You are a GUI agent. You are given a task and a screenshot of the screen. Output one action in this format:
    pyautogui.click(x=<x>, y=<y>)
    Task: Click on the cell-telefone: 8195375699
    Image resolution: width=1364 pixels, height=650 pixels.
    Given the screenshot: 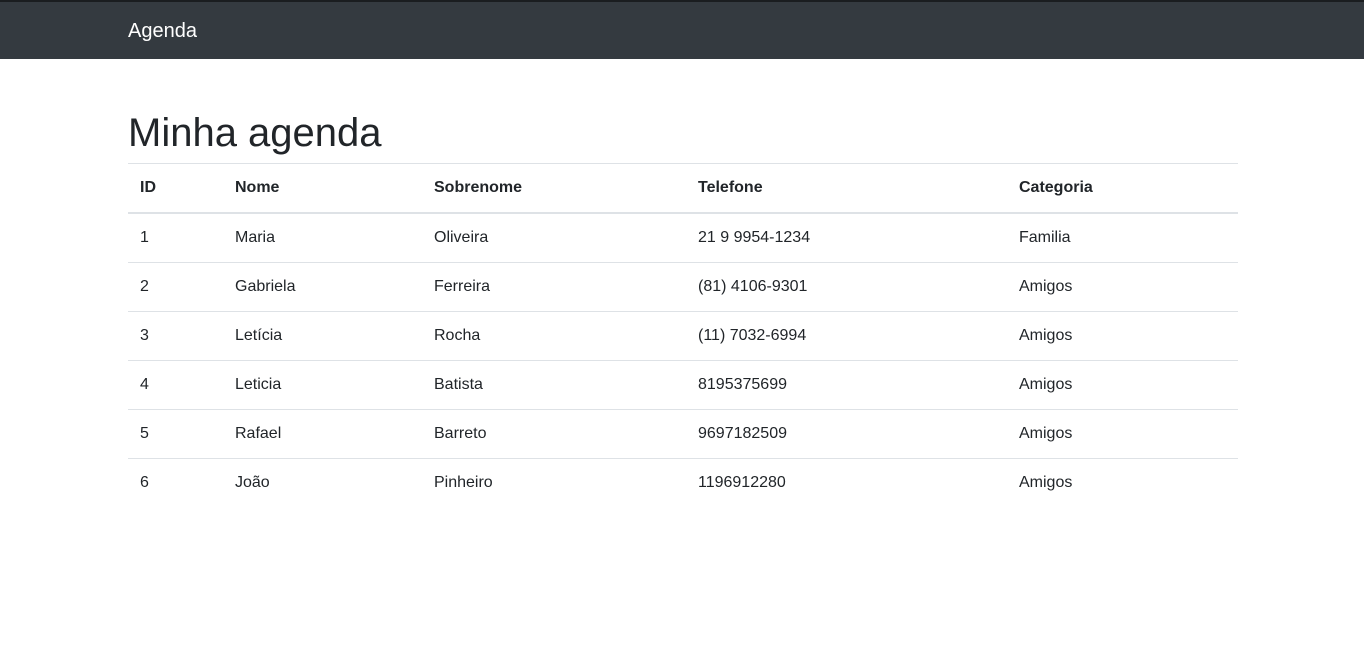 What is the action you would take?
    pyautogui.click(x=846, y=385)
    